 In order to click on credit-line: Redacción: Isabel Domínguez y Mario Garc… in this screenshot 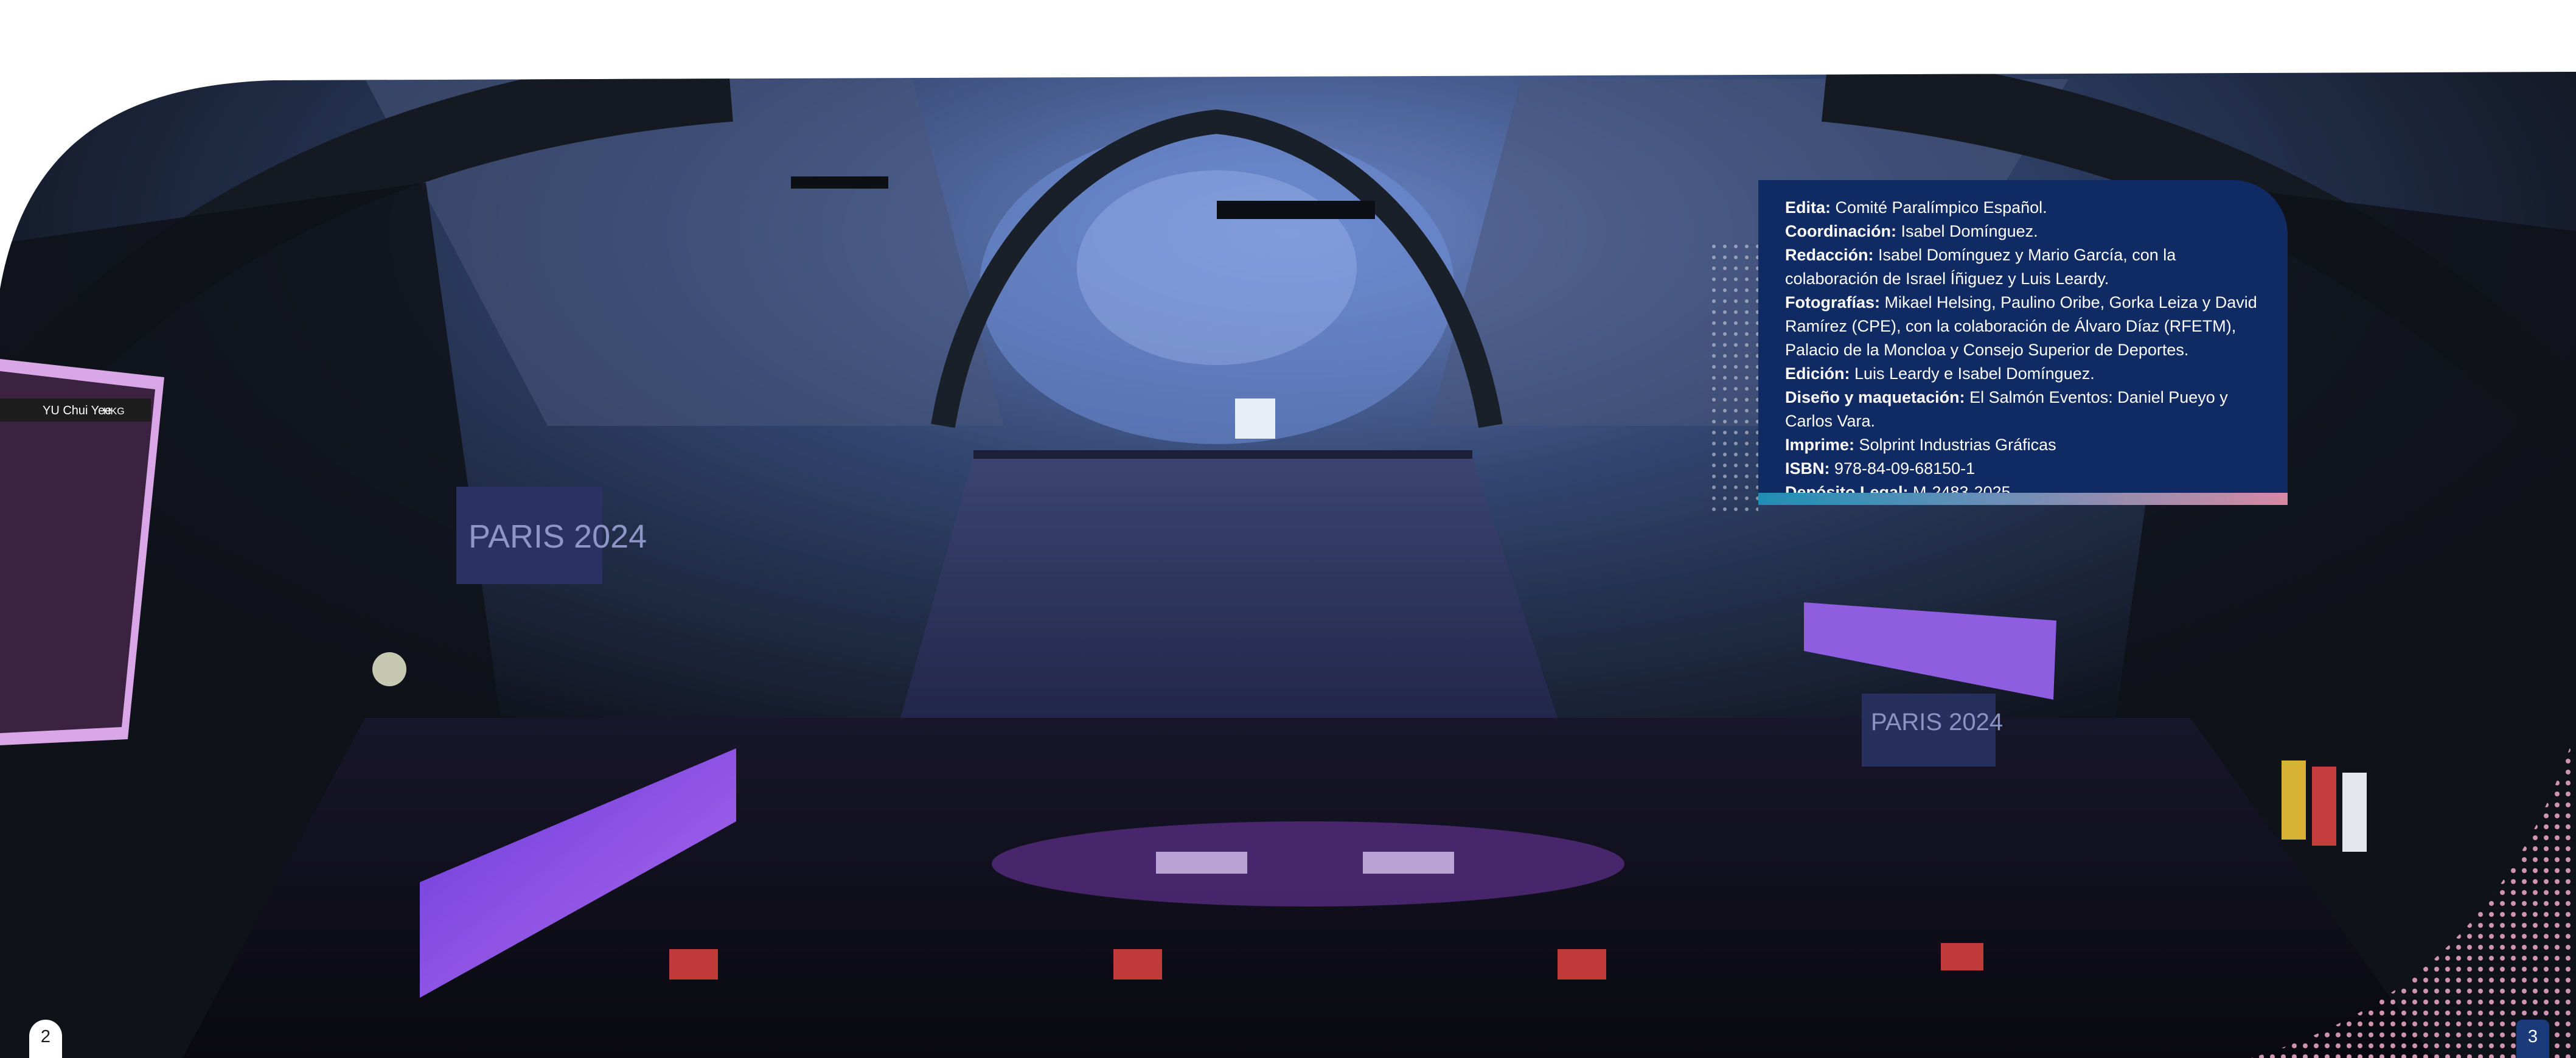, I will do `click(2028, 267)`.